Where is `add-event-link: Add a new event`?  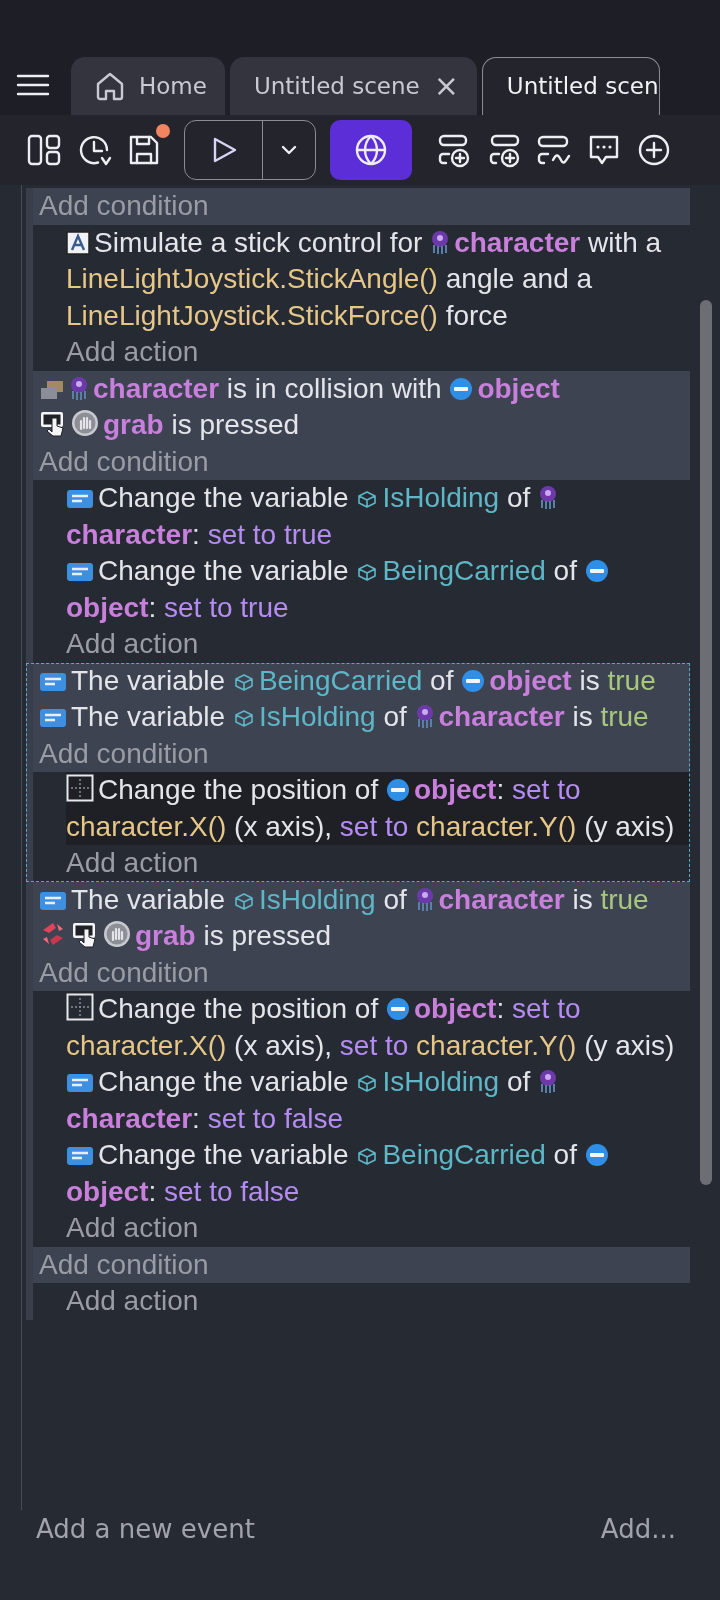 add-event-link: Add a new event is located at coordinates (145, 1529).